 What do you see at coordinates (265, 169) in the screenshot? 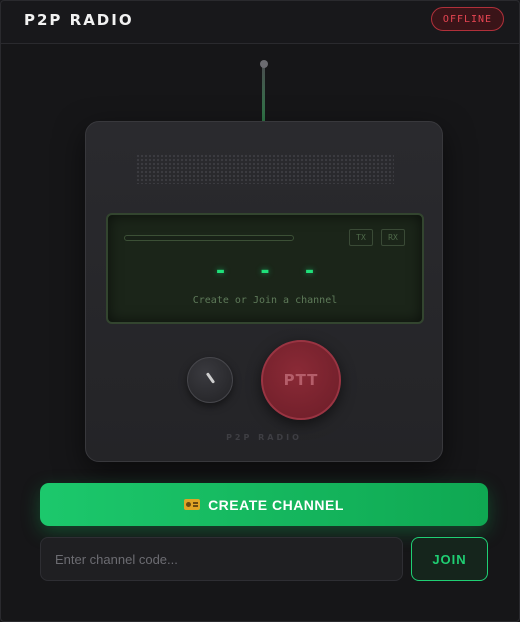
I see `speaker-grille` at bounding box center [265, 169].